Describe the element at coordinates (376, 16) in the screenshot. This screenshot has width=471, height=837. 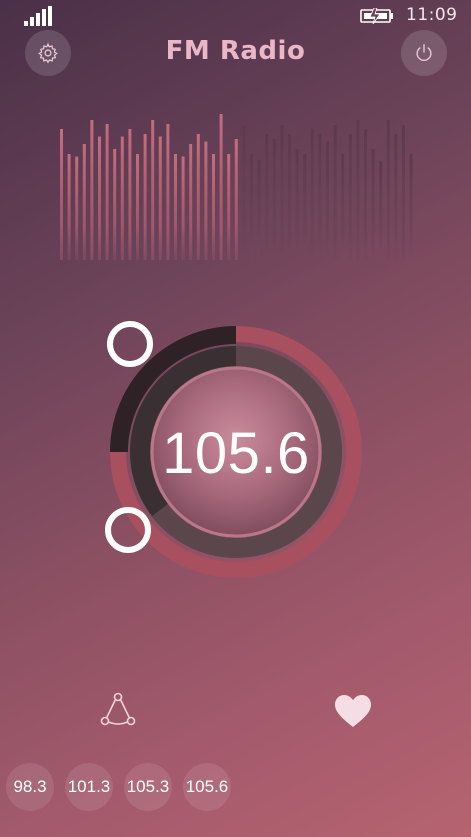
I see `battery-charging-icon` at that location.